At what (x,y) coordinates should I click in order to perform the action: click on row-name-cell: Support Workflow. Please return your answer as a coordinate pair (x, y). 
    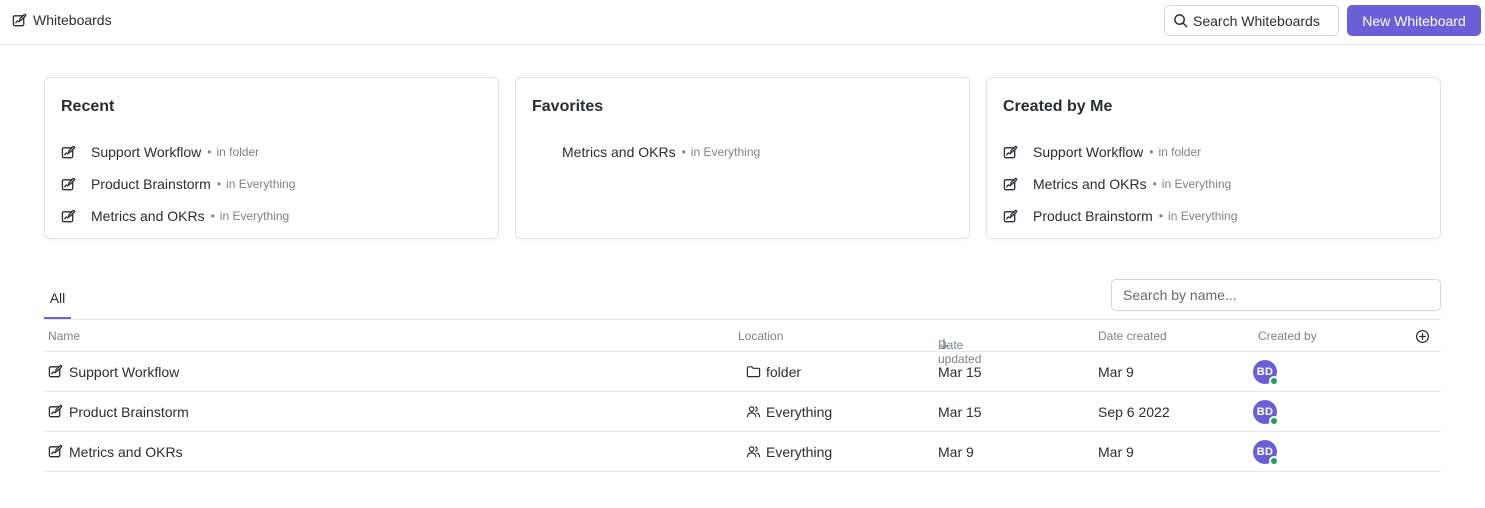
    Looking at the image, I should click on (113, 371).